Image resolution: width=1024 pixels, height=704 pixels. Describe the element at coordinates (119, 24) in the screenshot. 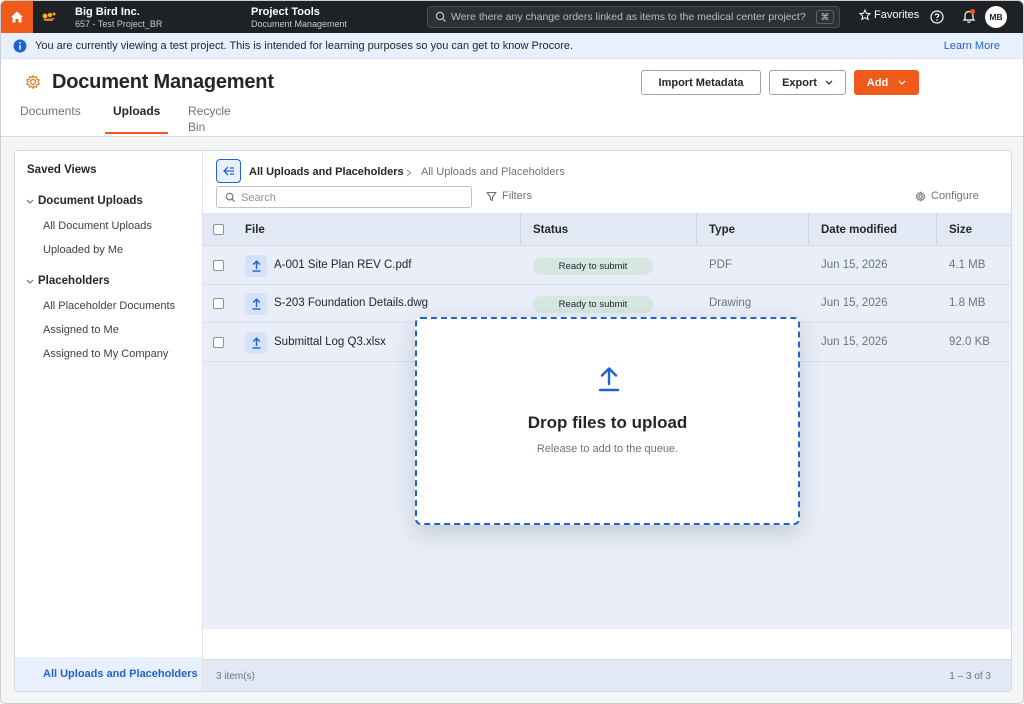

I see `project-name: 657 - Test Project_BR` at that location.